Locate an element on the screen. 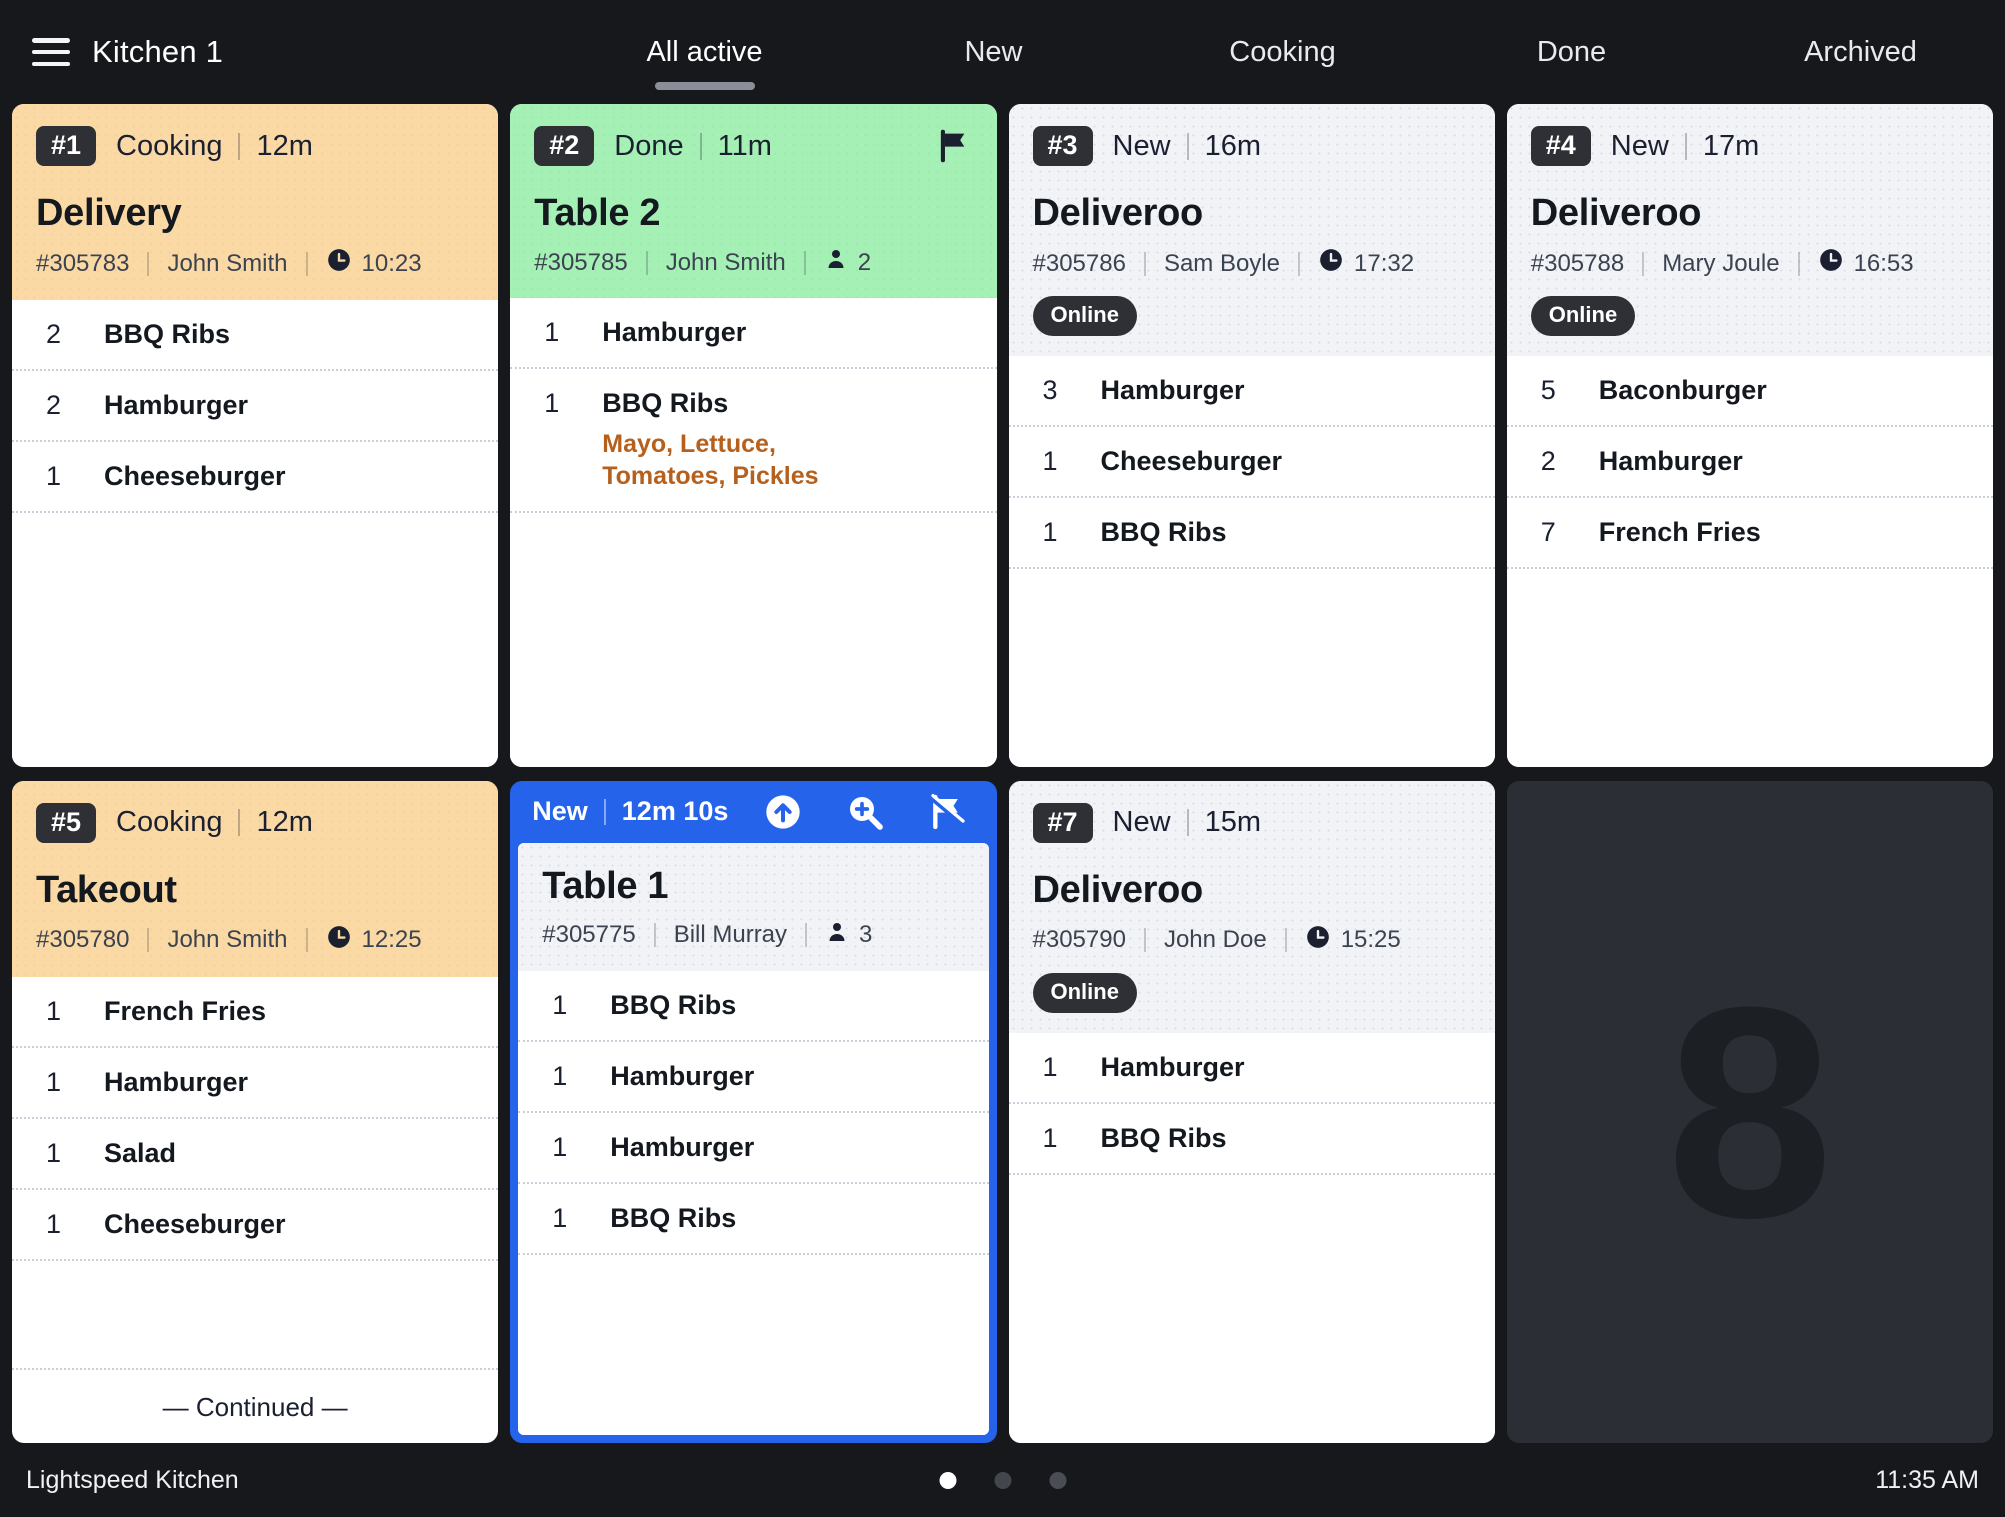 This screenshot has width=2005, height=1517. order-title: Deliveroo is located at coordinates (1118, 213).